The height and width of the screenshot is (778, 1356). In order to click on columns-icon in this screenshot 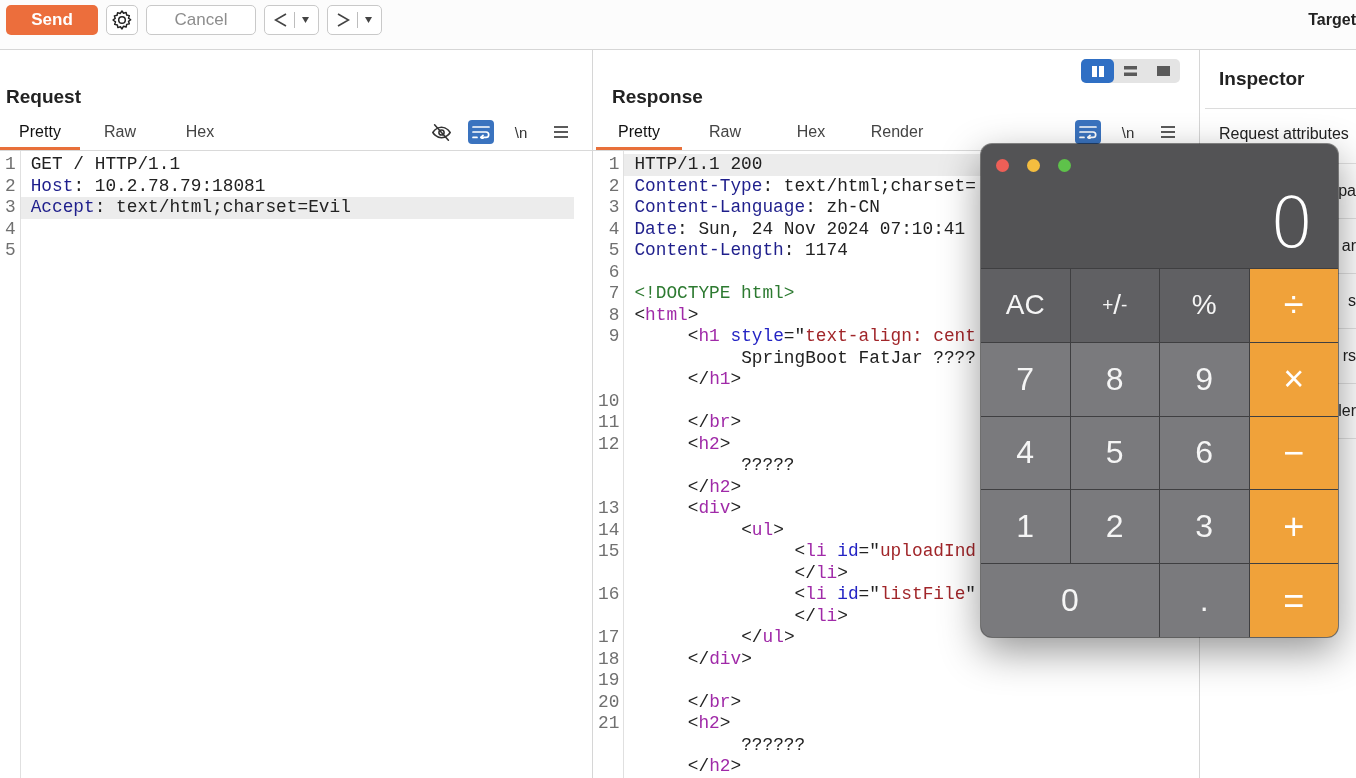, I will do `click(1097, 71)`.